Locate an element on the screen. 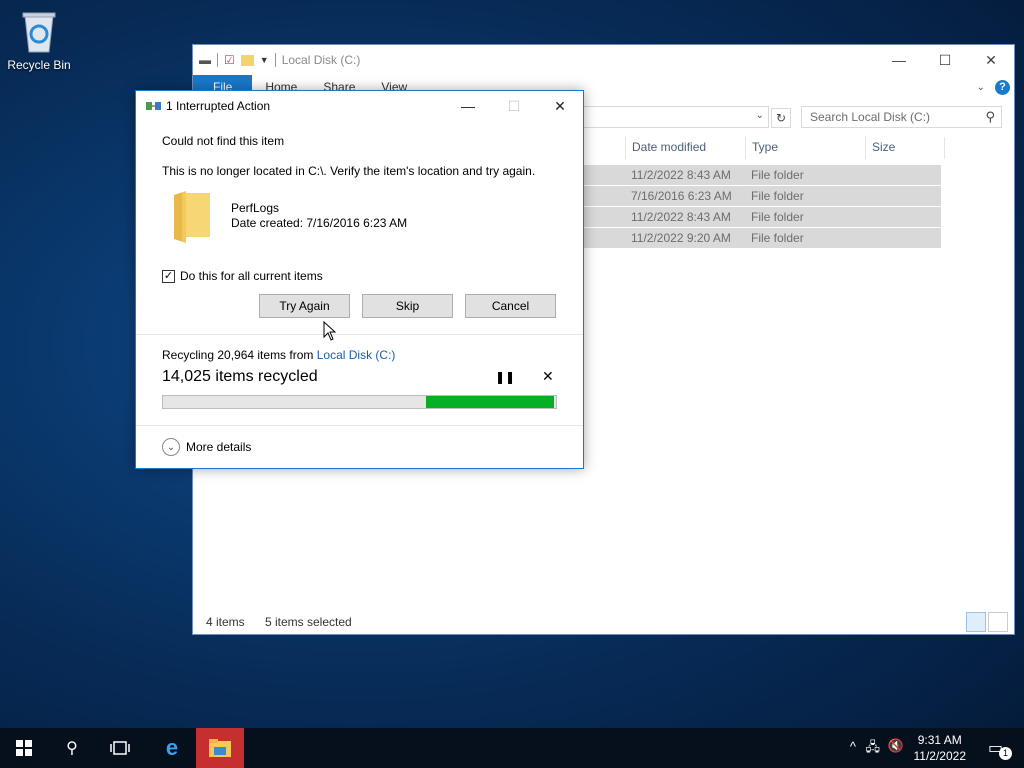 The height and width of the screenshot is (768, 1024). new-folder-icon is located at coordinates (247, 60).